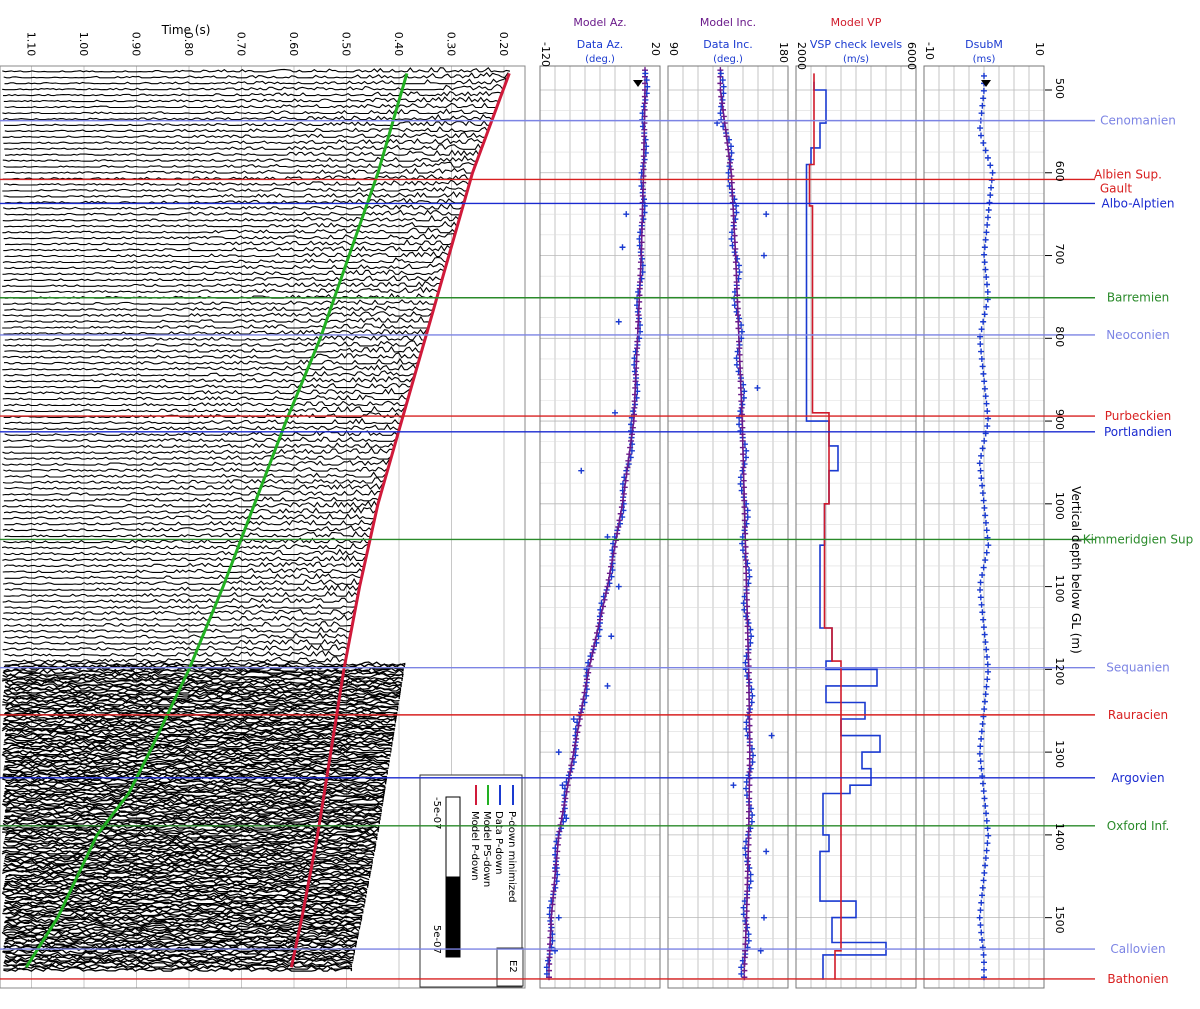 The height and width of the screenshot is (1009, 1200). Describe the element at coordinates (511, 856) in the screenshot. I see `legend-label-p-down-minimized: P-down minimized` at that location.